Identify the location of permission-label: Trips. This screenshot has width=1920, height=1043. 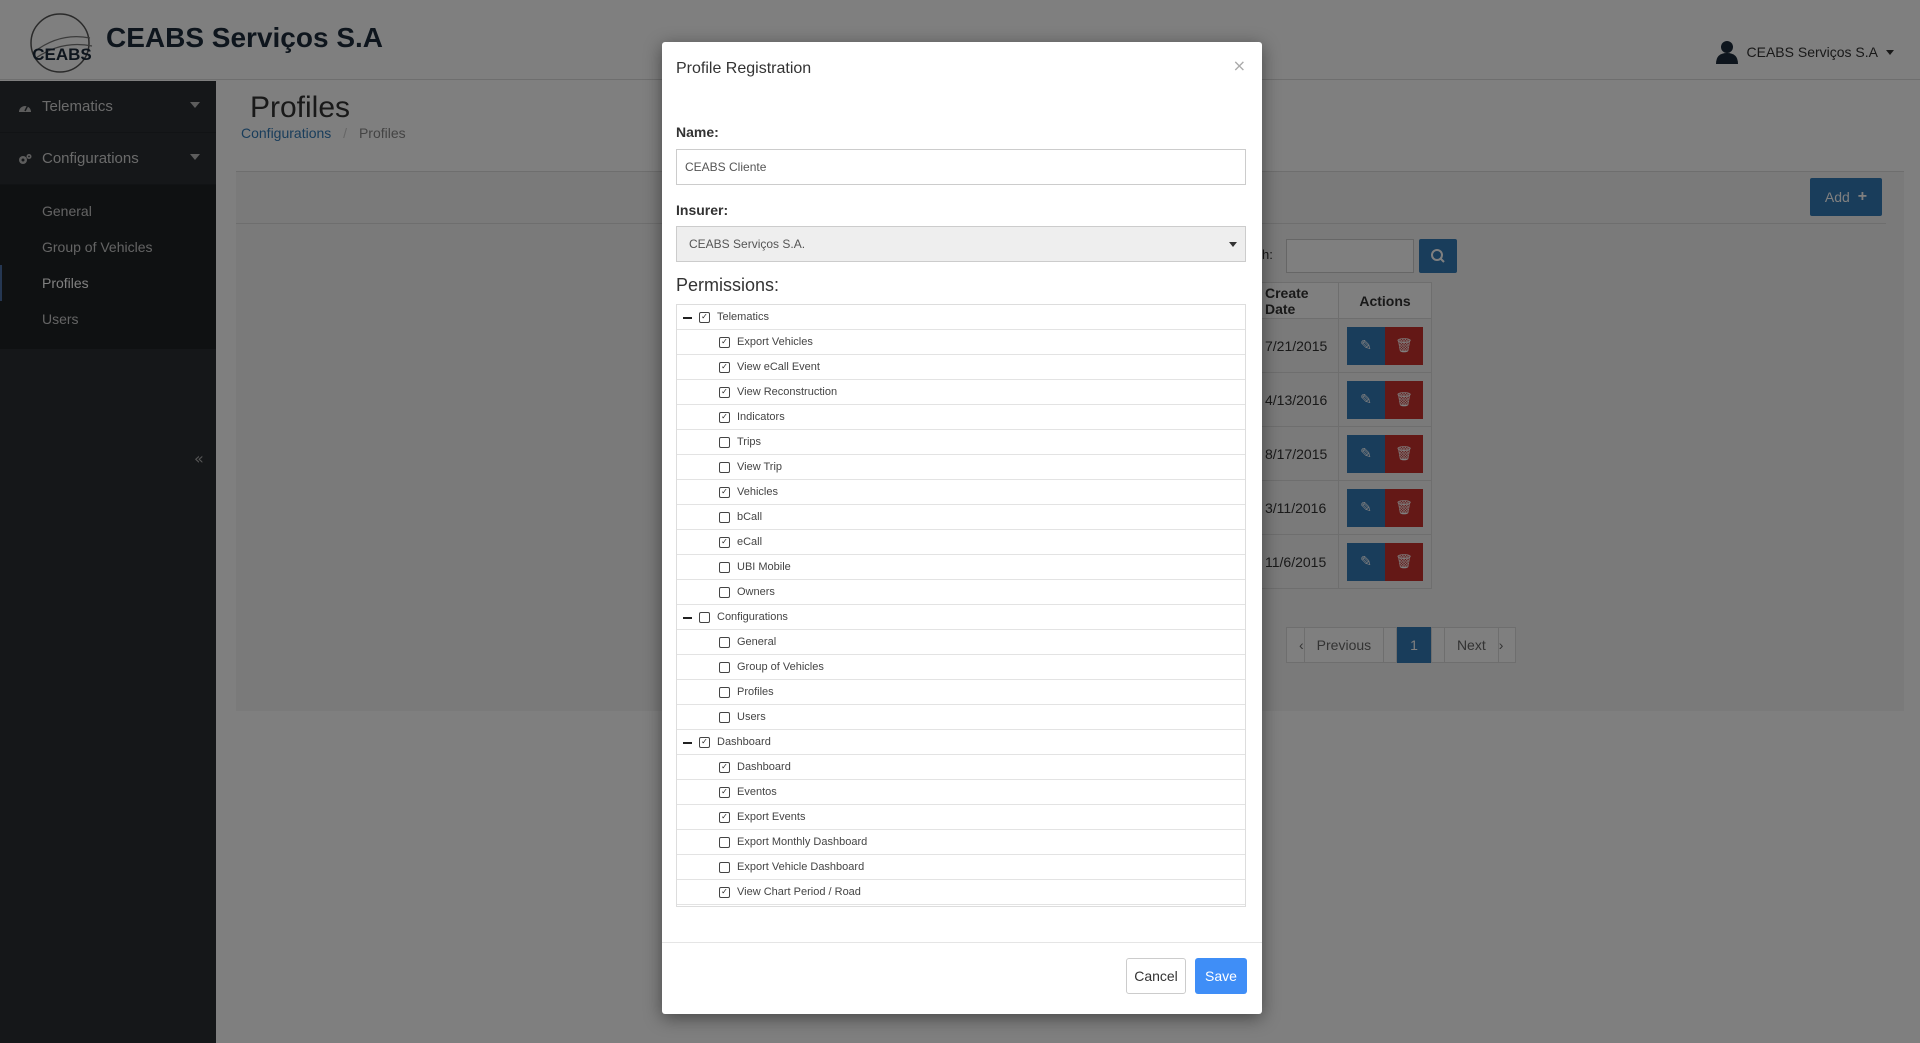
(749, 442).